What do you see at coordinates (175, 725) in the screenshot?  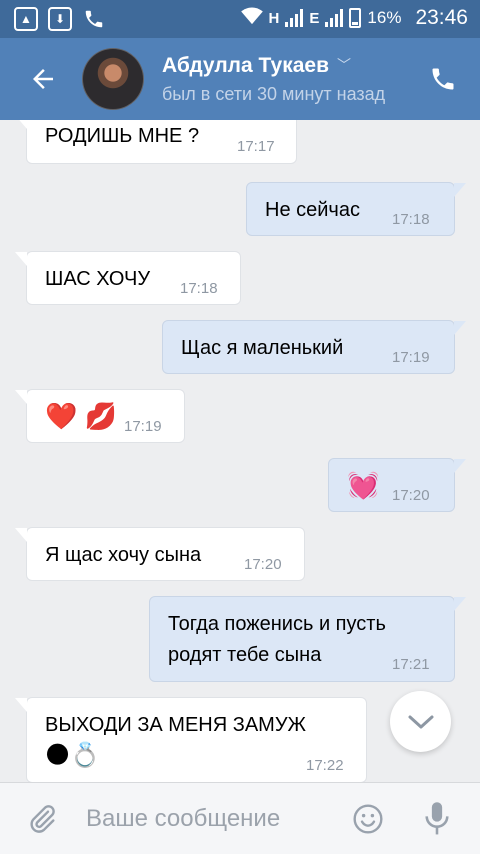 I see `message-text-line-1: ВЫХОДИ ЗА МЕНЯ ЗАМУЖ` at bounding box center [175, 725].